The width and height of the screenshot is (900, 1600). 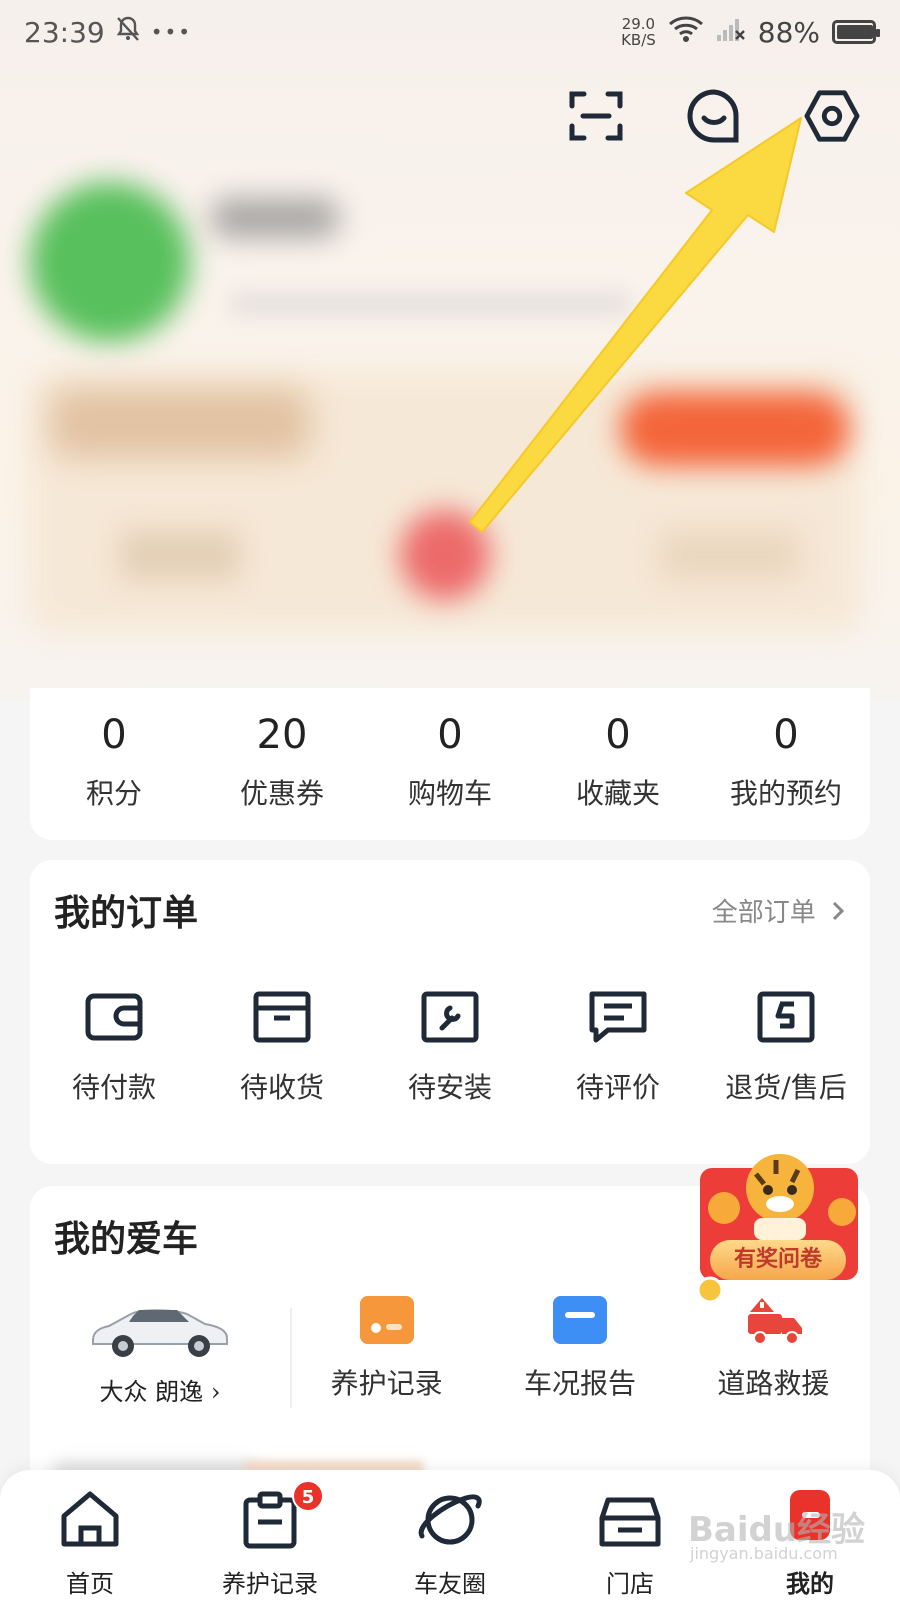 I want to click on tab-maintenance: 5 养护记录, so click(x=270, y=1535).